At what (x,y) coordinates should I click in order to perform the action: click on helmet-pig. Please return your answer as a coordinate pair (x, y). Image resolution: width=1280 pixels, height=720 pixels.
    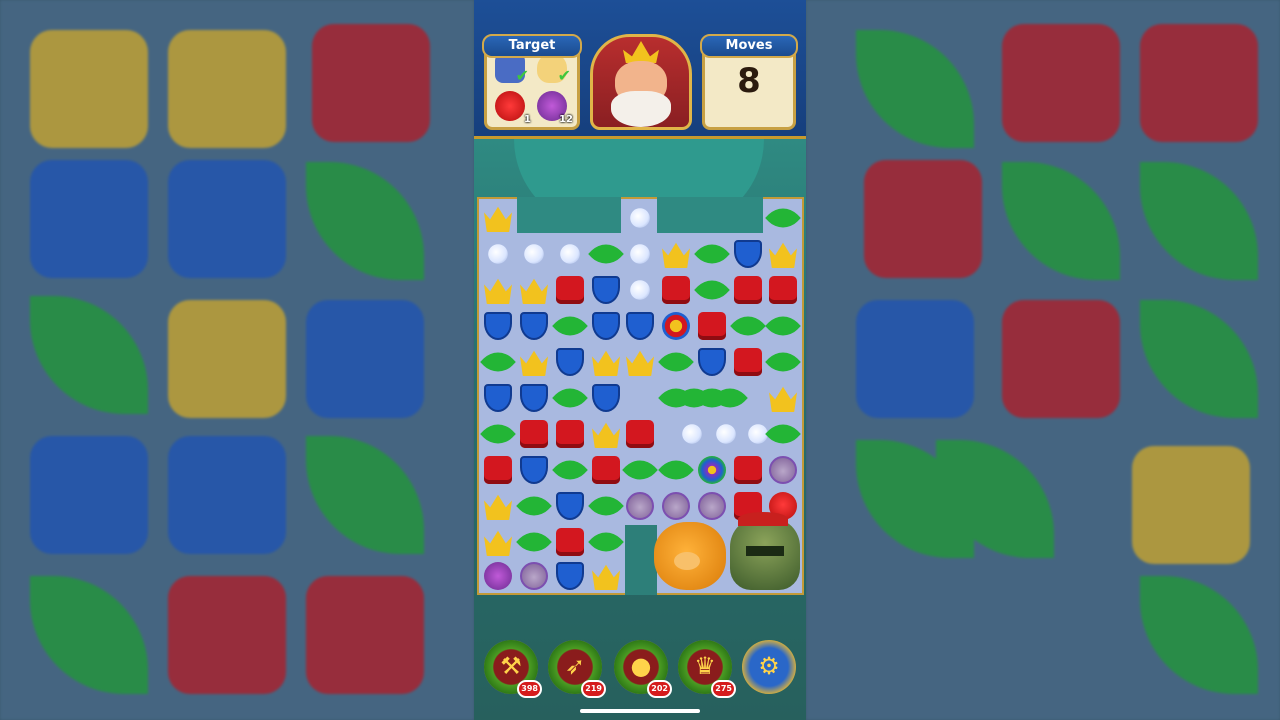
    Looking at the image, I should click on (765, 551).